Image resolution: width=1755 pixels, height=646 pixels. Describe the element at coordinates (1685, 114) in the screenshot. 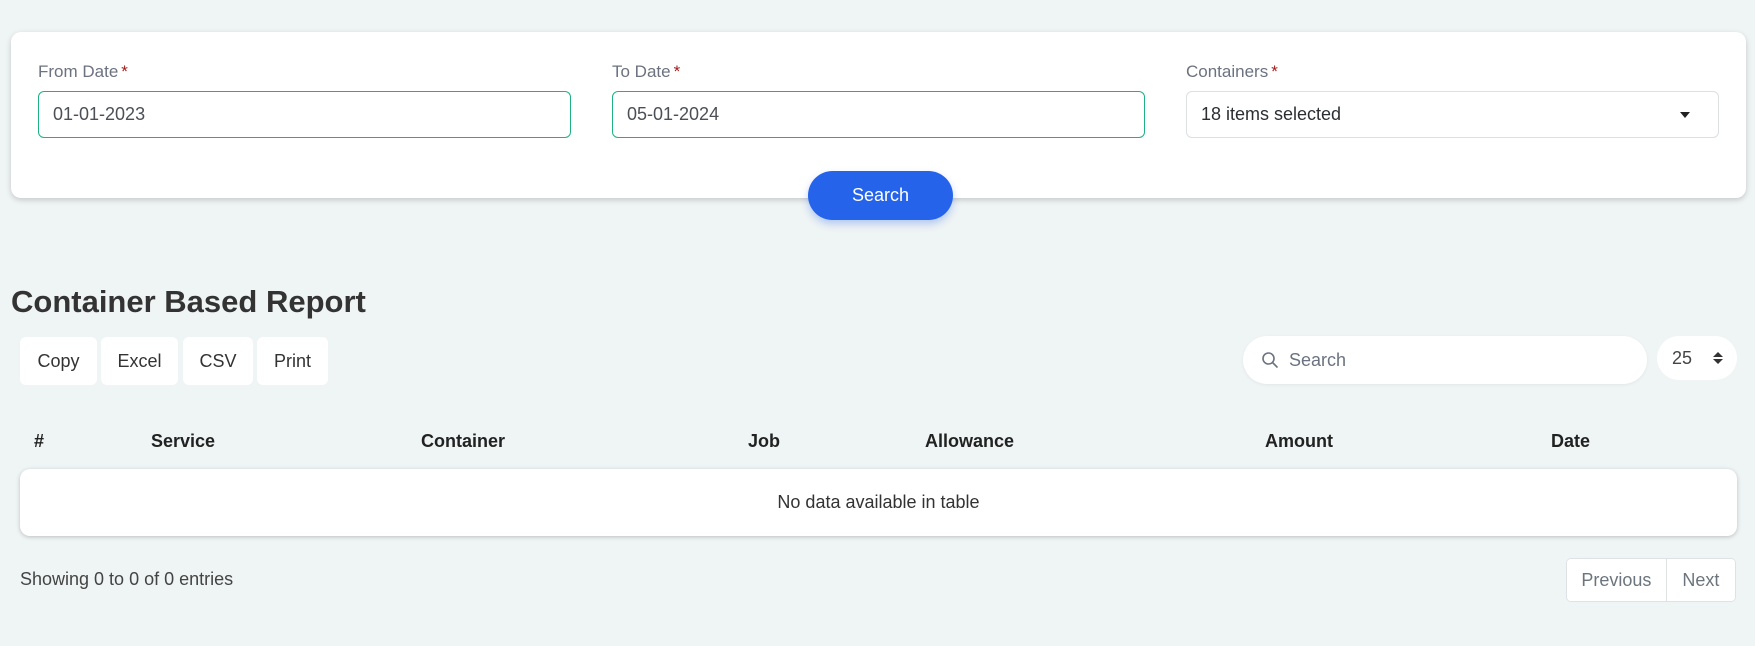

I see `caret-down-icon` at that location.